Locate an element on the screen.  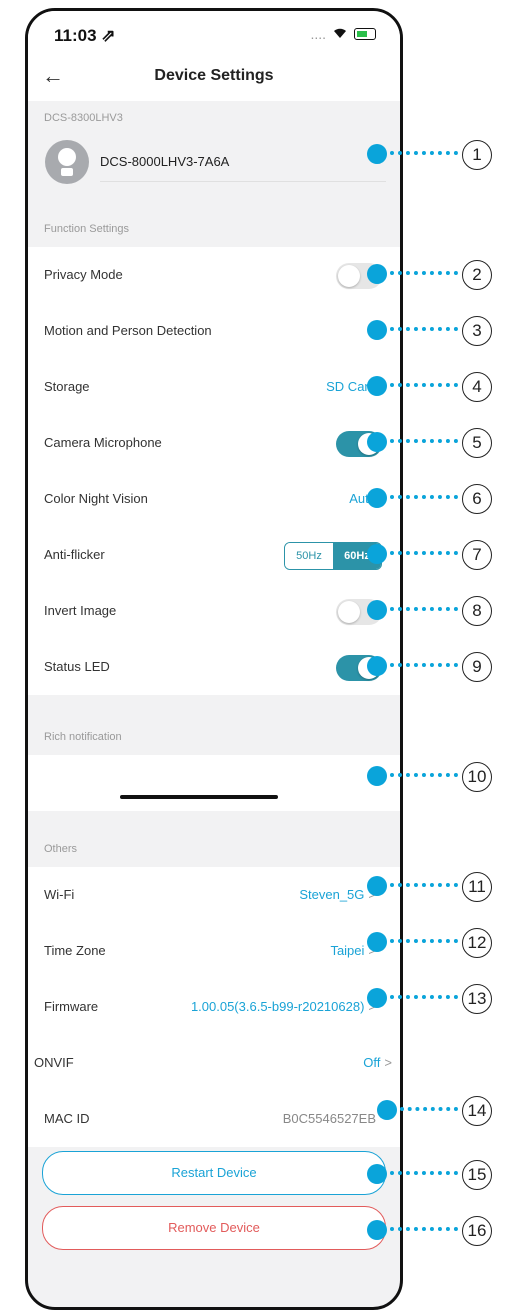
callout-number: 13 is located at coordinates (477, 999).